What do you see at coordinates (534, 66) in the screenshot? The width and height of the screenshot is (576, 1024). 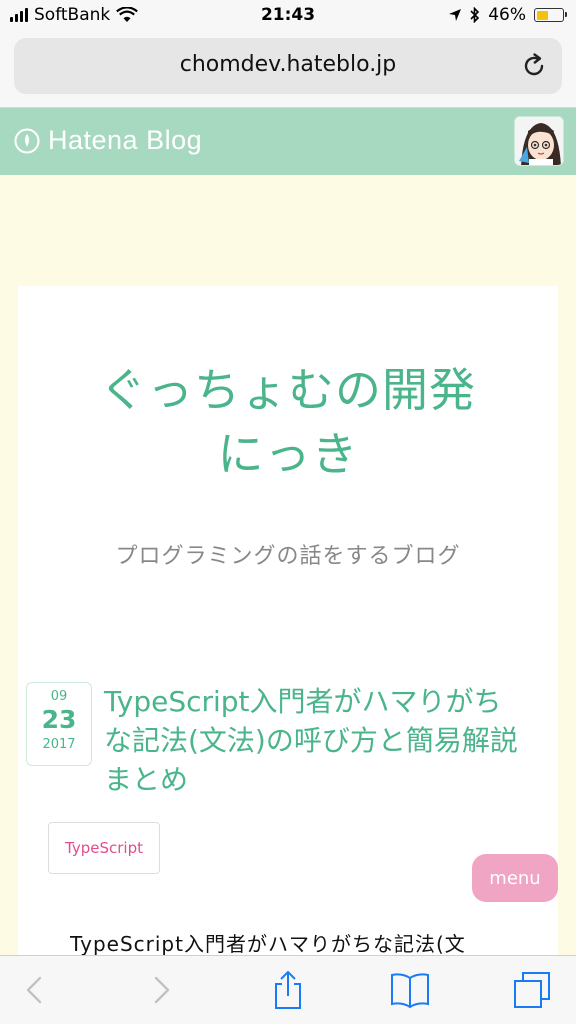 I see `reload-icon` at bounding box center [534, 66].